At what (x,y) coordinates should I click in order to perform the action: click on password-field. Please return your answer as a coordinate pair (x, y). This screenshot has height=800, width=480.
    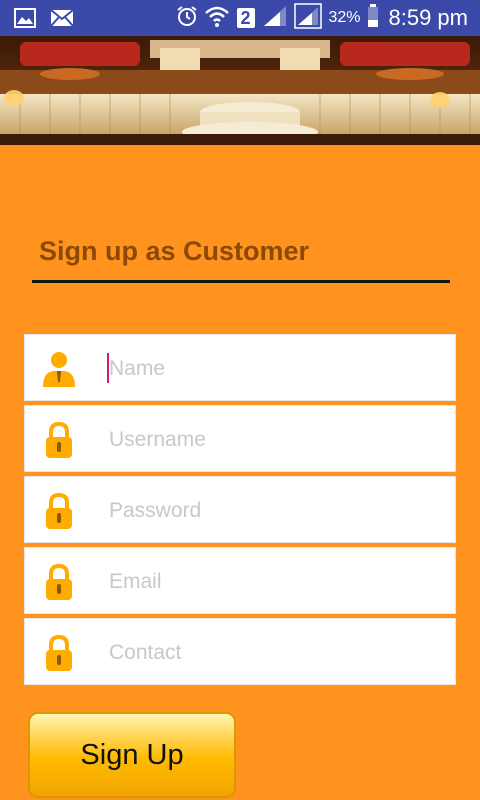
    Looking at the image, I should click on (240, 509).